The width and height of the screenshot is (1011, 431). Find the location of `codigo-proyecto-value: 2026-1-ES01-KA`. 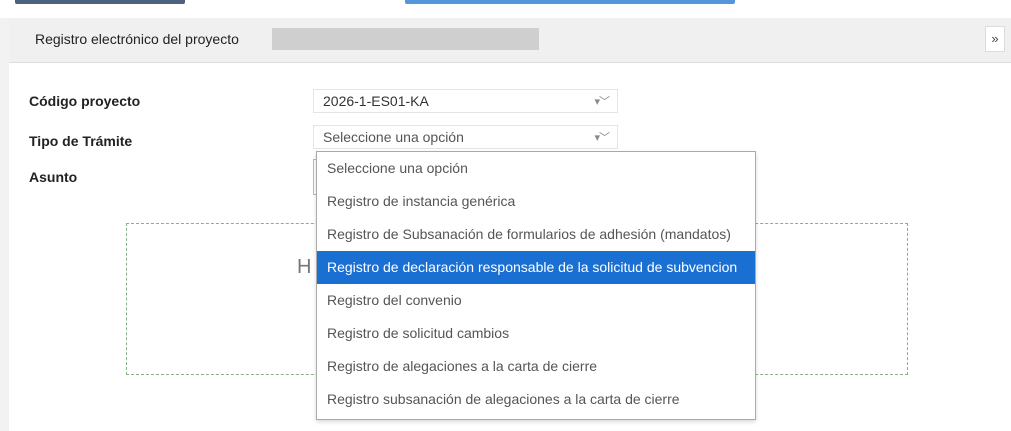

codigo-proyecto-value: 2026-1-ES01-KA is located at coordinates (376, 101).